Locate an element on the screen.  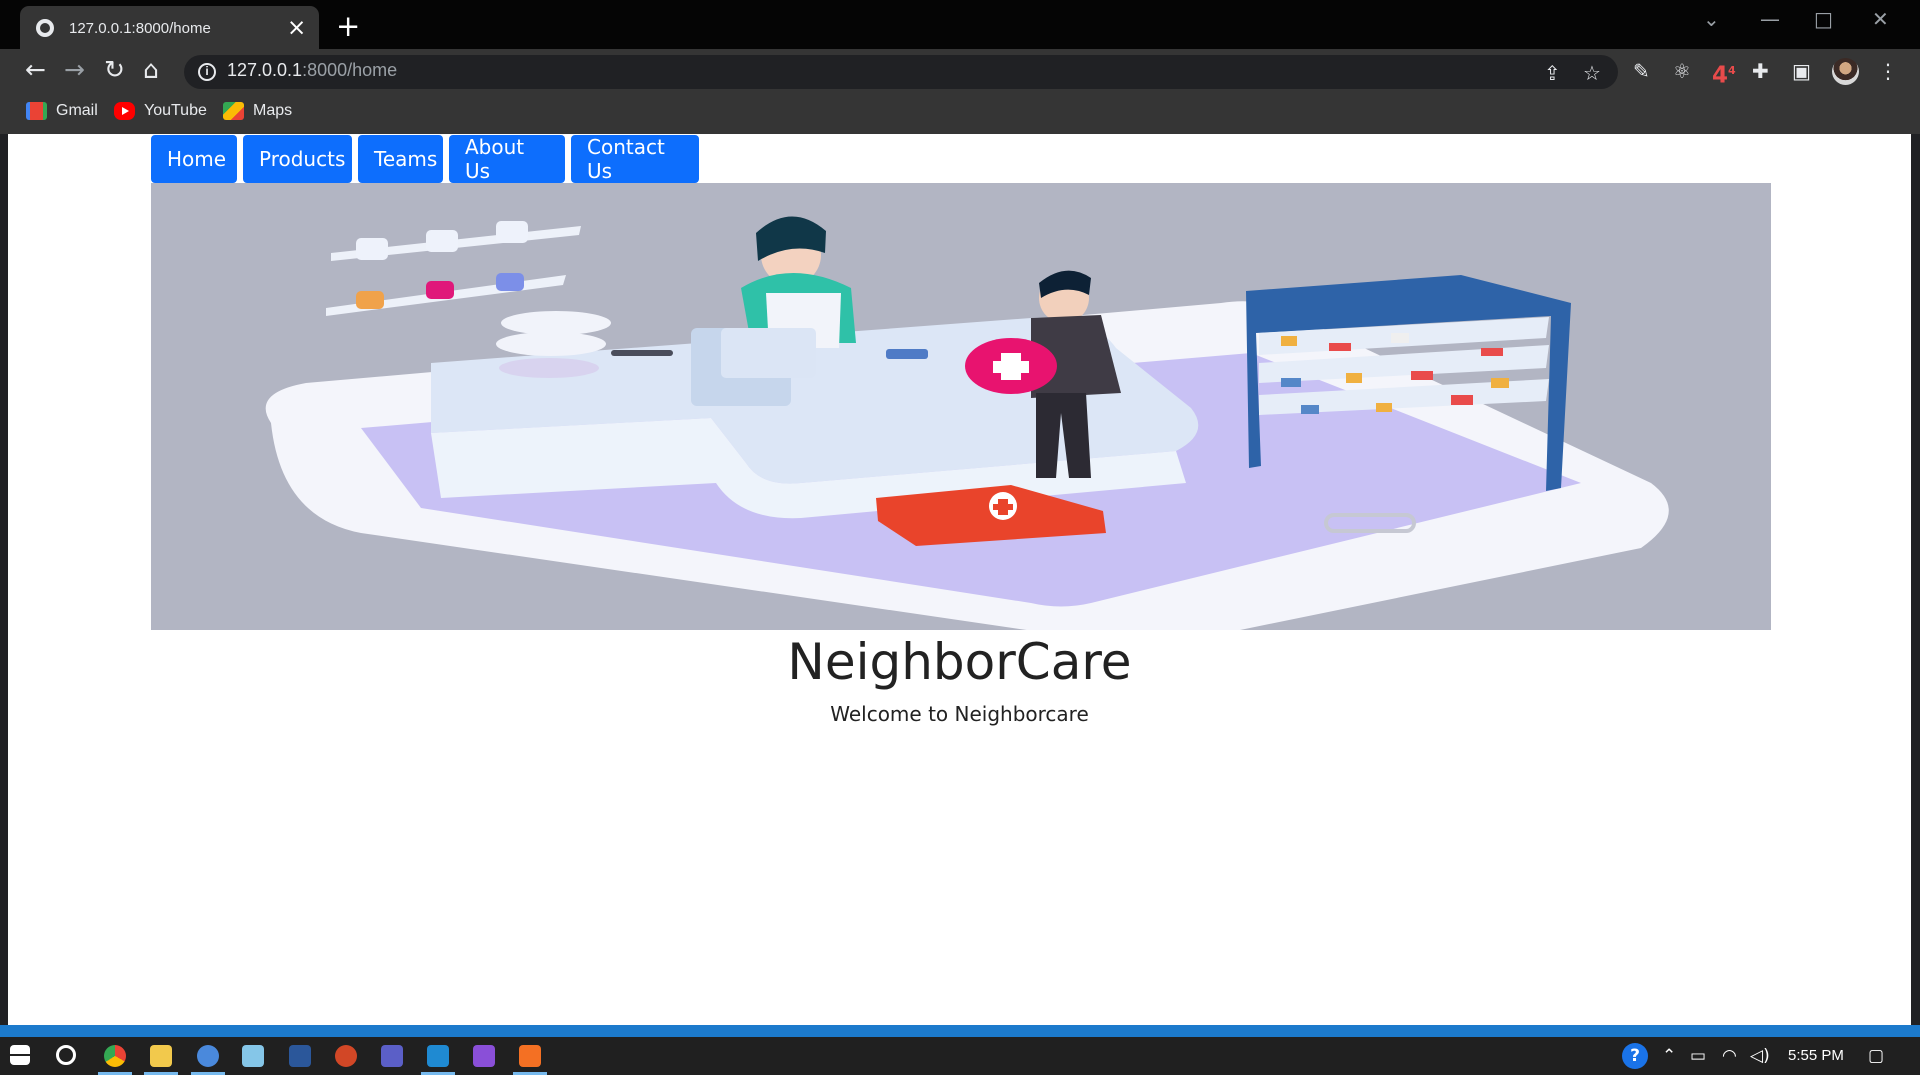
volume-icon: ◁) is located at coordinates (1760, 1056).